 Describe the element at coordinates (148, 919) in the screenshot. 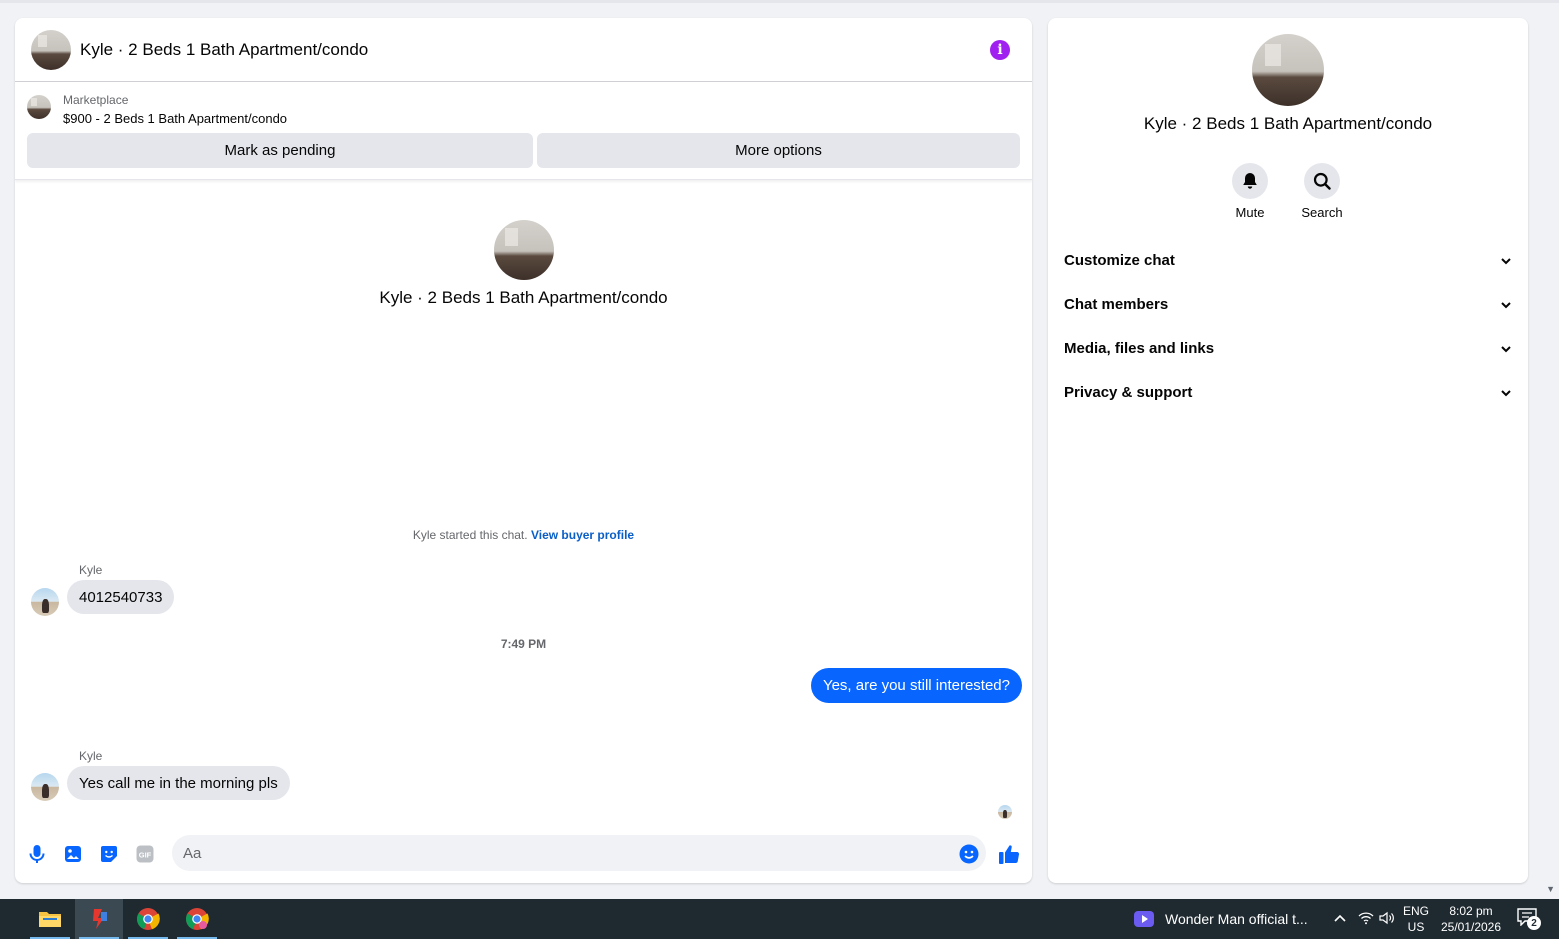

I see `chrome-icon` at that location.